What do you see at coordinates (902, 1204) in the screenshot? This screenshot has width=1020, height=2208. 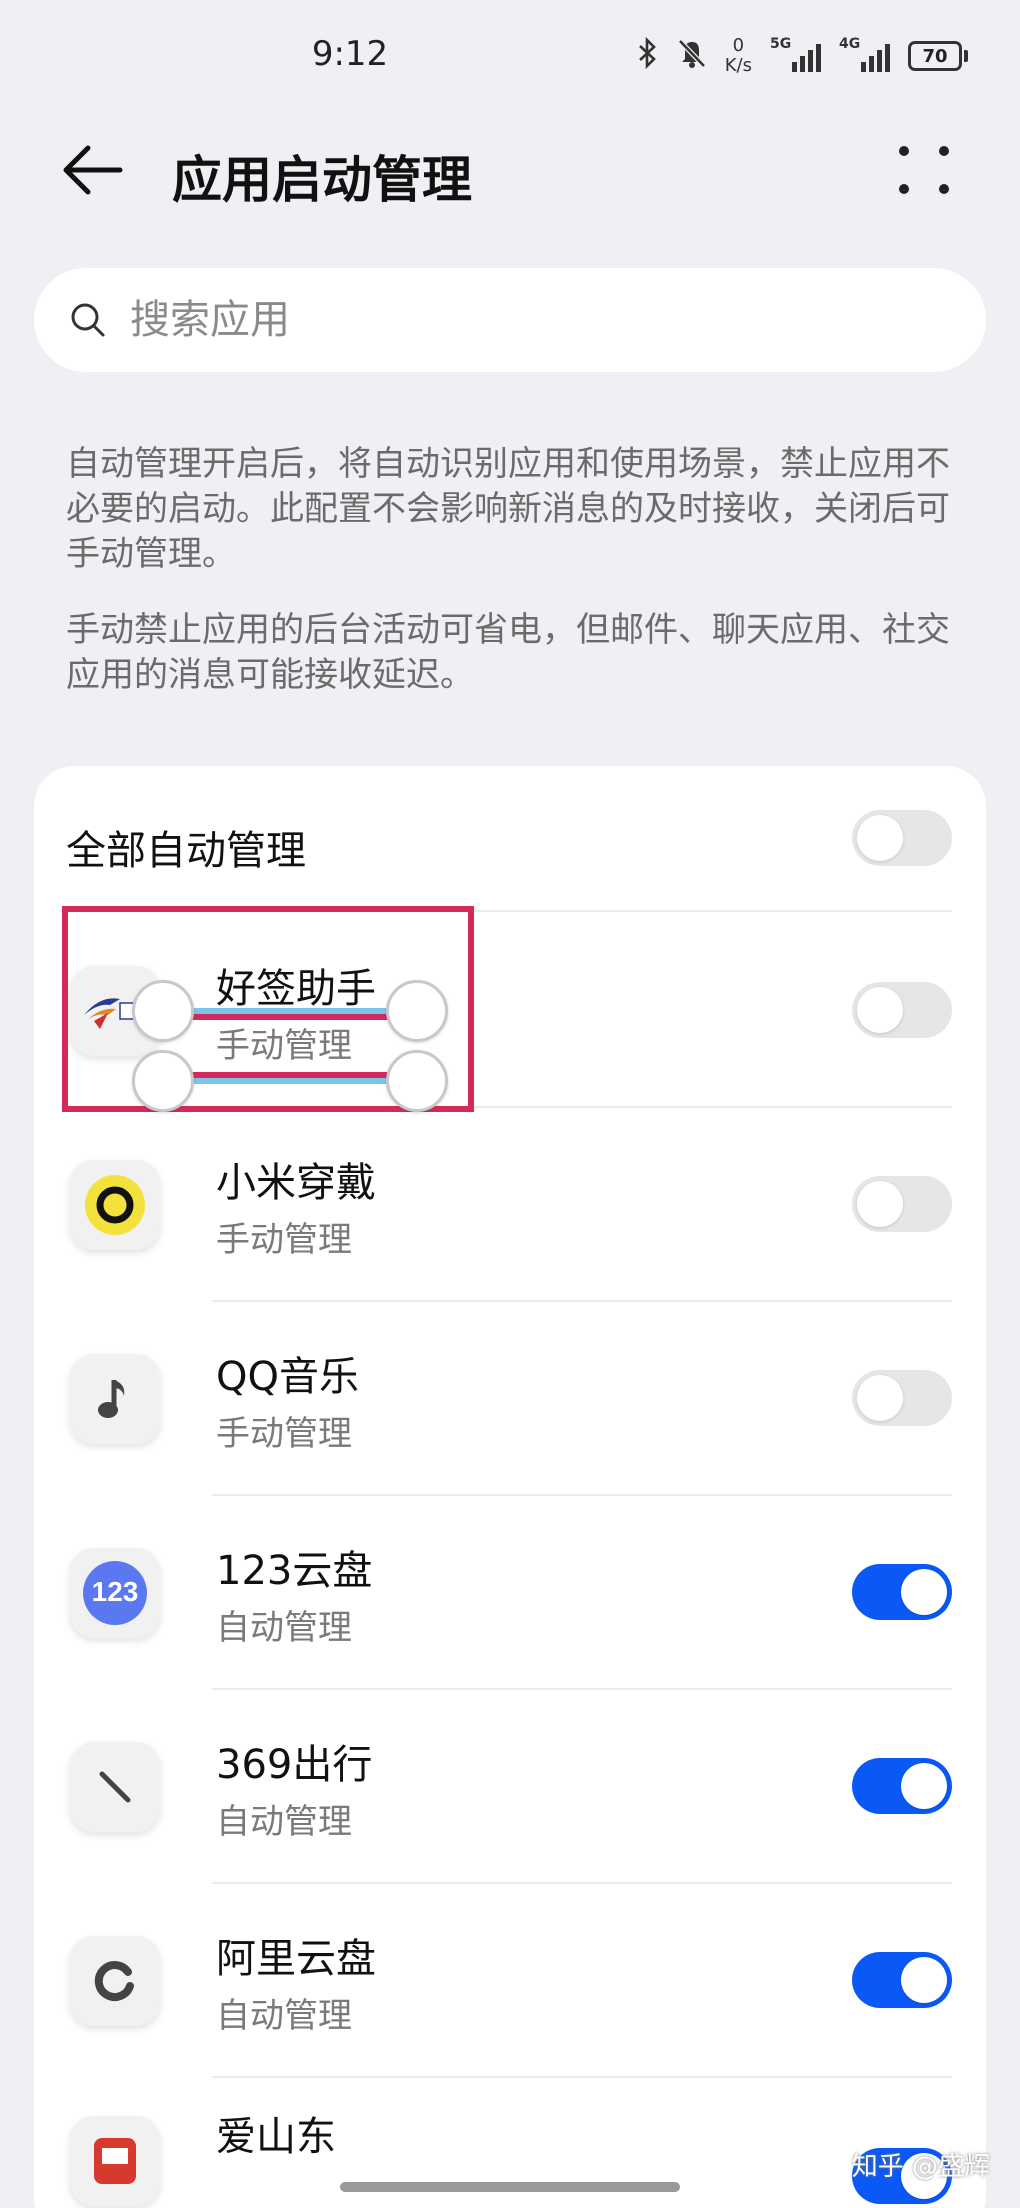 I see `app-toggle-mi-wear` at bounding box center [902, 1204].